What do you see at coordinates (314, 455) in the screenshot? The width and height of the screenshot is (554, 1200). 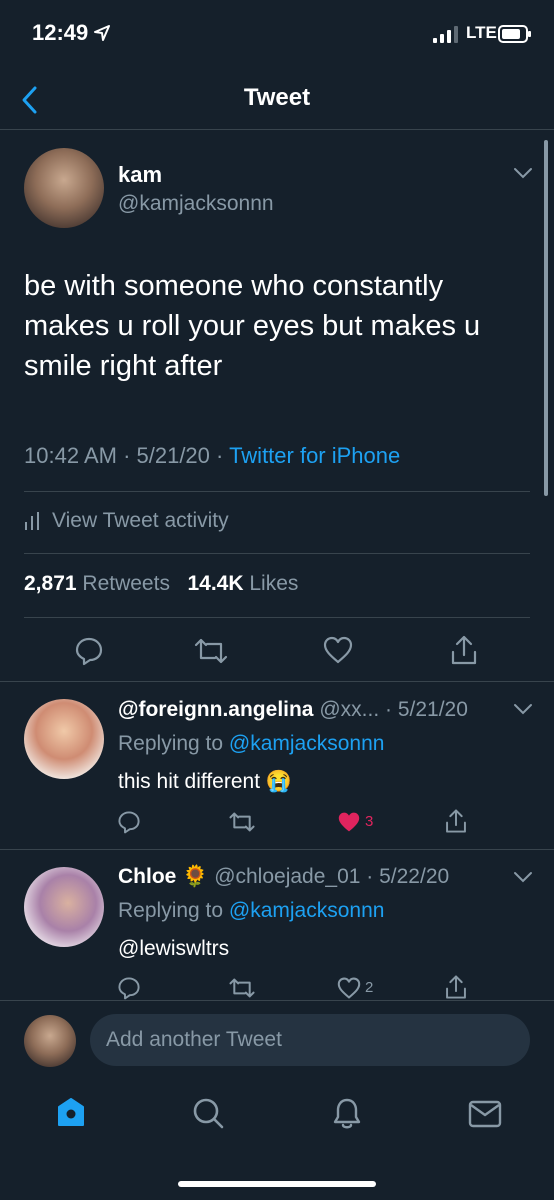 I see `tweet-source-link: Twitter for iPhone` at bounding box center [314, 455].